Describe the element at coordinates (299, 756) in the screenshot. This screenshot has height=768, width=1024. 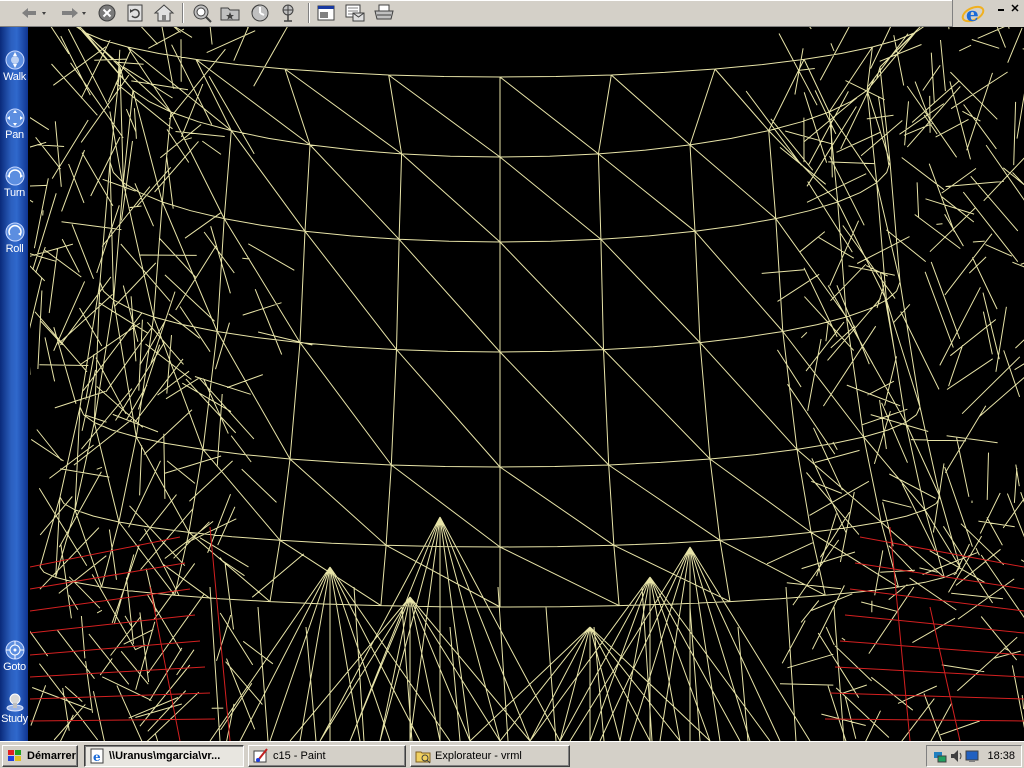
I see `task-label: c15 - Paint` at that location.